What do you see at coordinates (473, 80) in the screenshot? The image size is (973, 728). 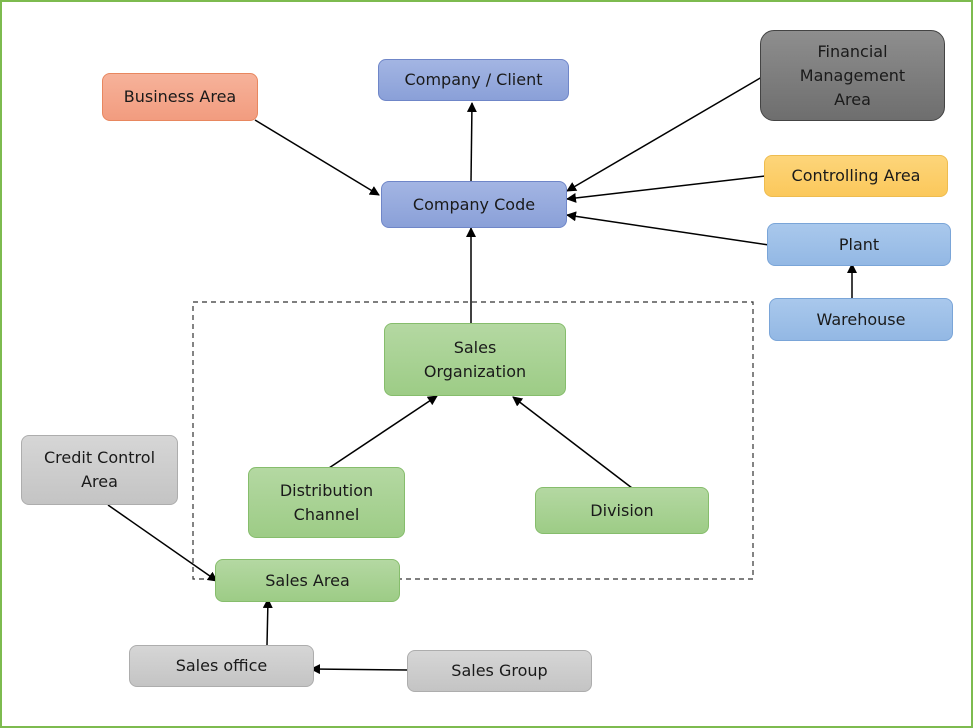 I see `node-company-client: Company / Client` at bounding box center [473, 80].